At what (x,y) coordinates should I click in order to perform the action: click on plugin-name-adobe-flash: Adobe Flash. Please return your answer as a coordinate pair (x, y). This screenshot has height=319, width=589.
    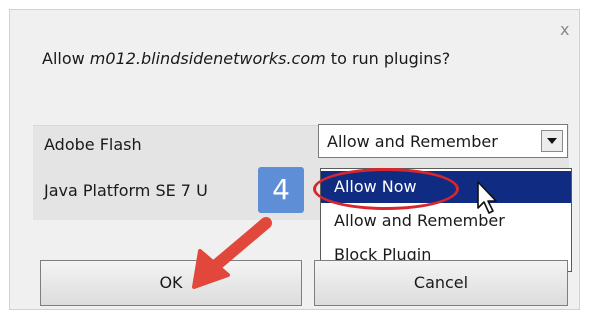
    Looking at the image, I should click on (93, 144).